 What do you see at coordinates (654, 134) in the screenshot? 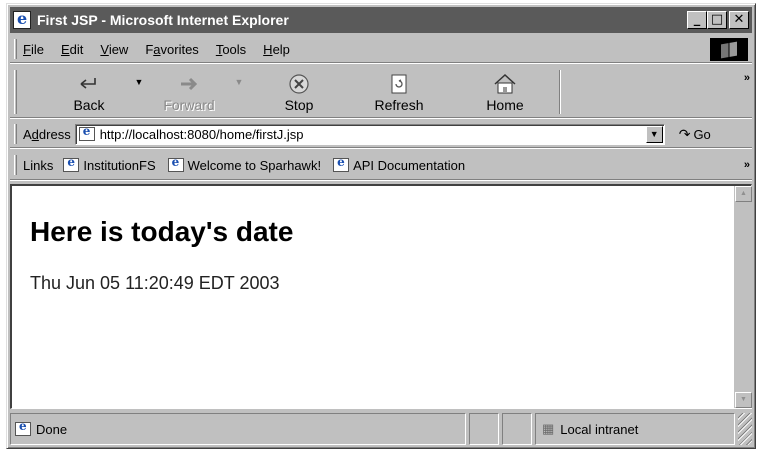
I see `address-dropdown-button: ▼` at bounding box center [654, 134].